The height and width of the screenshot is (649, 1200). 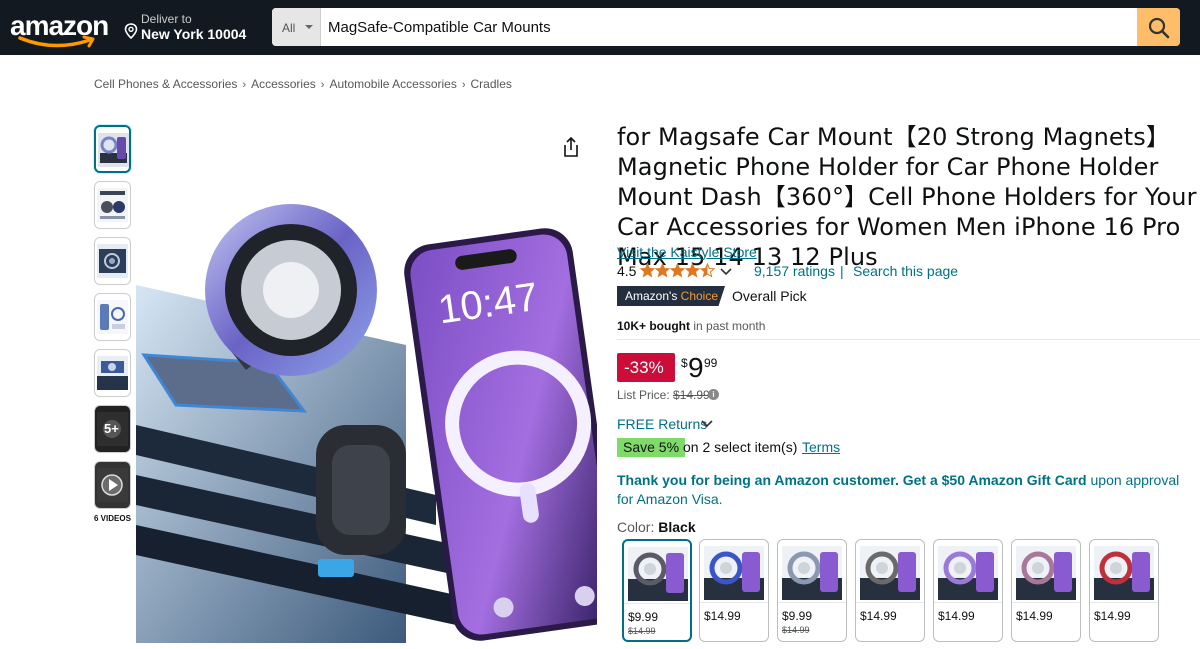 What do you see at coordinates (711, 363) in the screenshot?
I see `price-fraction: 99` at bounding box center [711, 363].